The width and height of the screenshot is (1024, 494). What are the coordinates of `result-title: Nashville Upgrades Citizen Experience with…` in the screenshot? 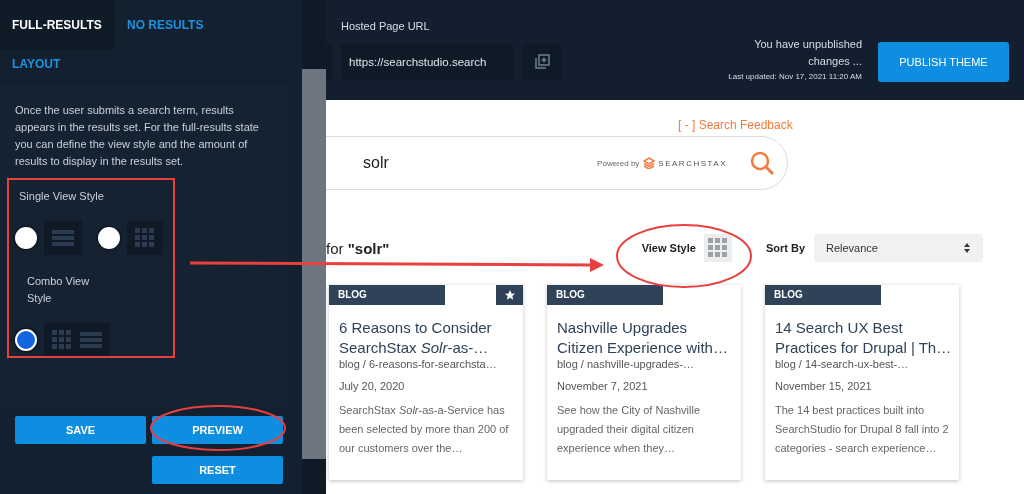 It's located at (647, 338).